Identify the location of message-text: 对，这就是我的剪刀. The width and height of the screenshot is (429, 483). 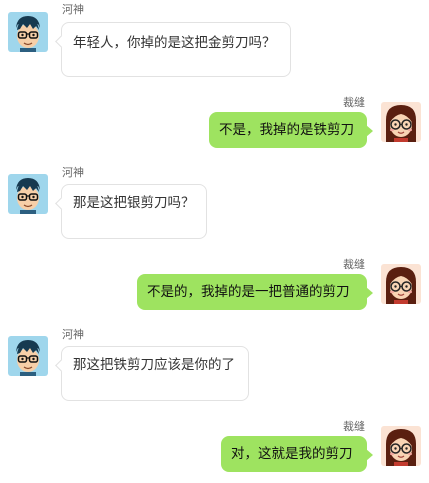
(292, 454).